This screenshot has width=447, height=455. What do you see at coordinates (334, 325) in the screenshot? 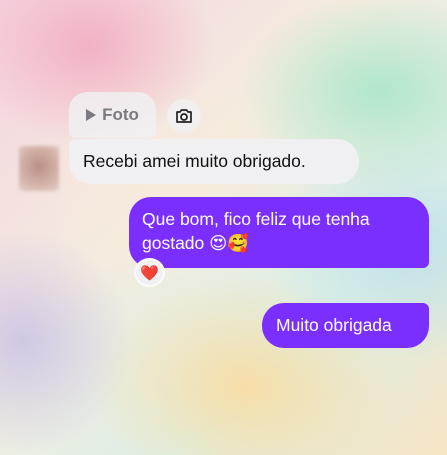
I see `message-text: Muito obrigada` at bounding box center [334, 325].